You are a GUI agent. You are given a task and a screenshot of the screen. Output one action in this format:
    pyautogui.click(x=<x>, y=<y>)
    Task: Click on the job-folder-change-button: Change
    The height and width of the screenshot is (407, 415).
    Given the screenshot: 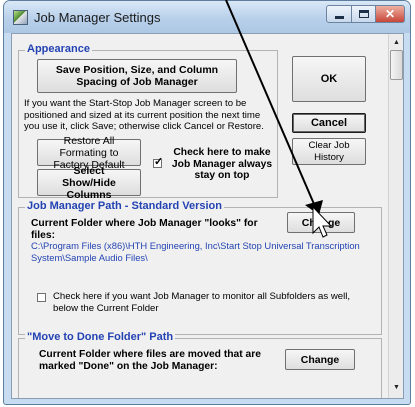 What is the action you would take?
    pyautogui.click(x=321, y=222)
    